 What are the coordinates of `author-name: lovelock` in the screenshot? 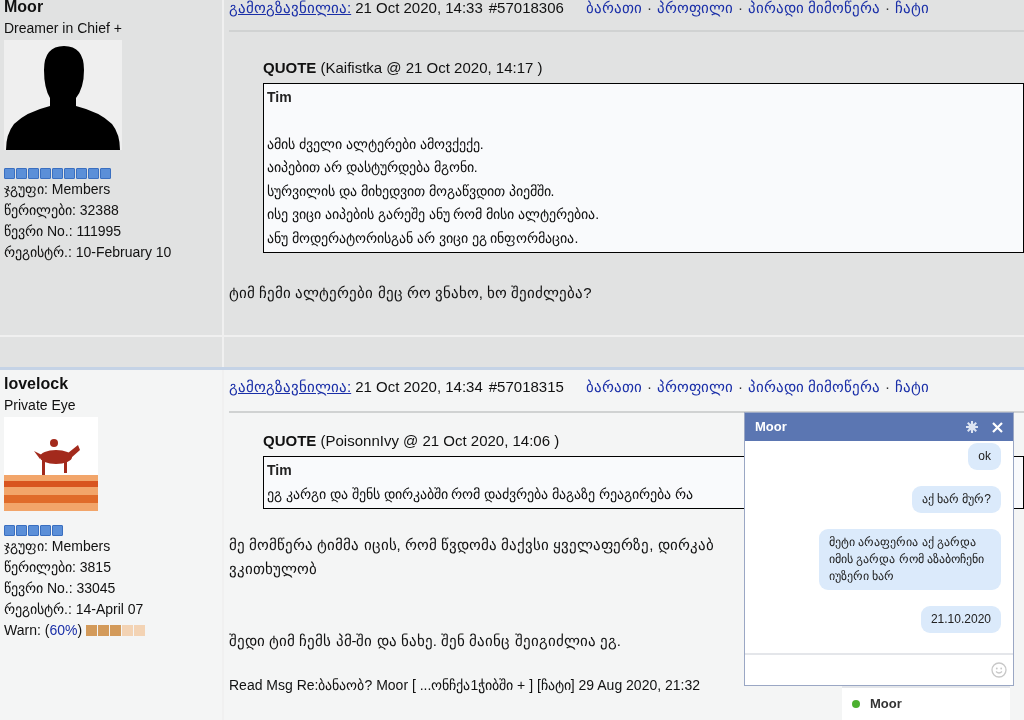 It's located at (111, 384).